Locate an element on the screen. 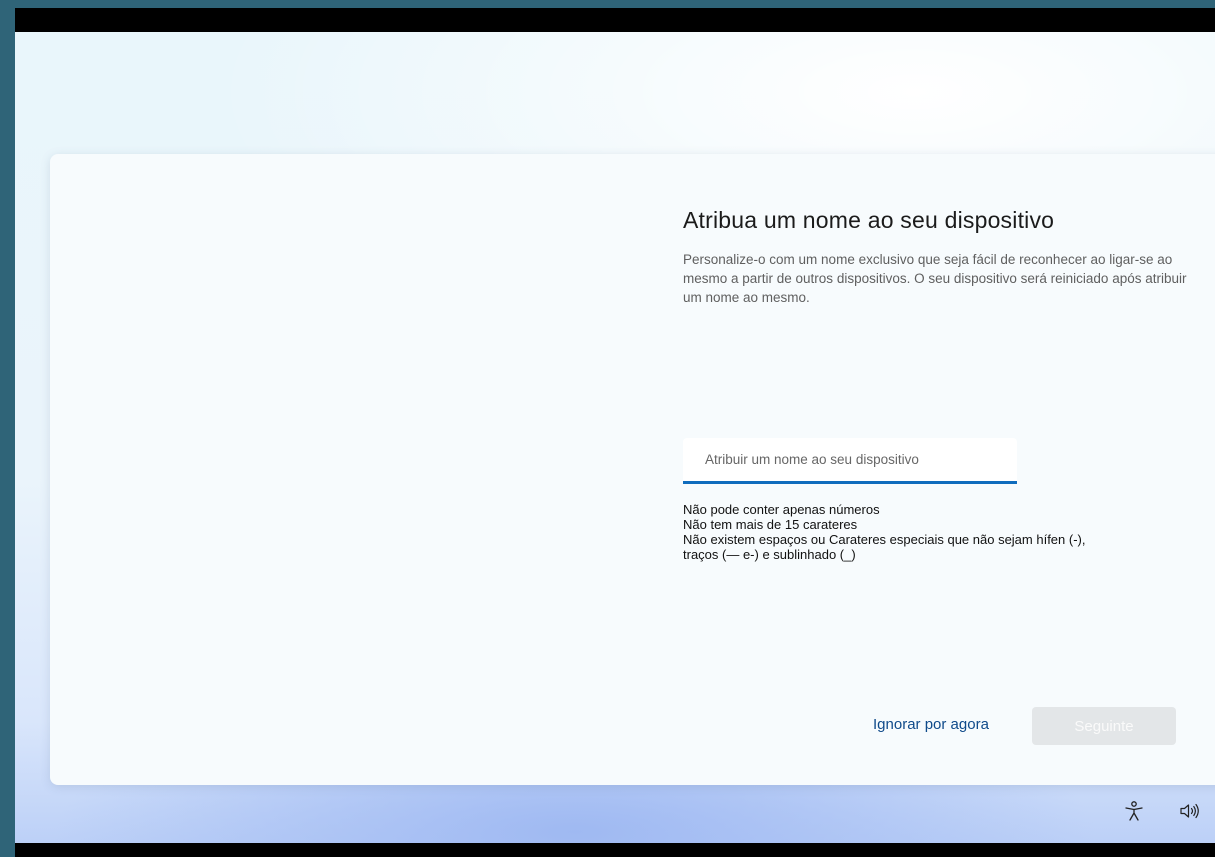 The width and height of the screenshot is (1215, 857). skip-for-now-link: Ignorar por agora is located at coordinates (931, 724).